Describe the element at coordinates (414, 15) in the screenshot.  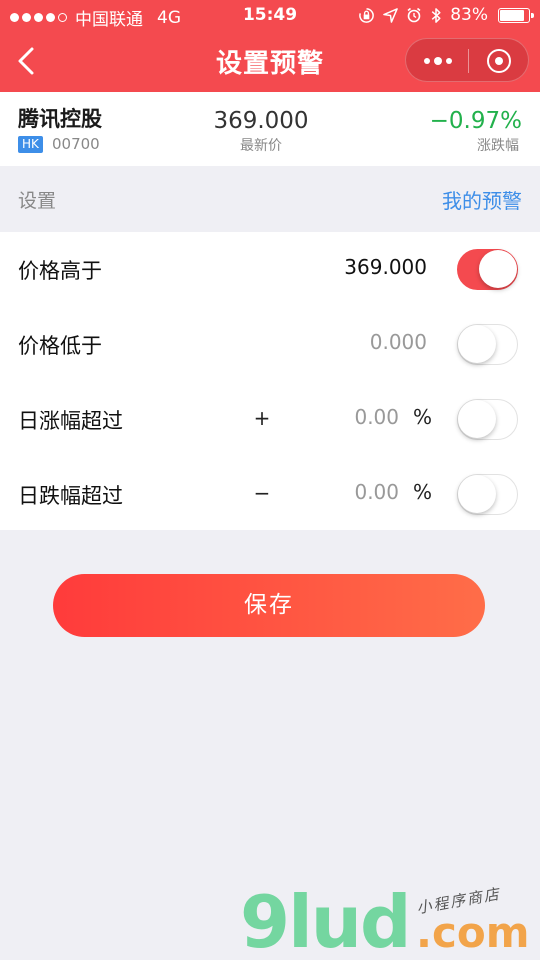
I see `alarm-icon` at that location.